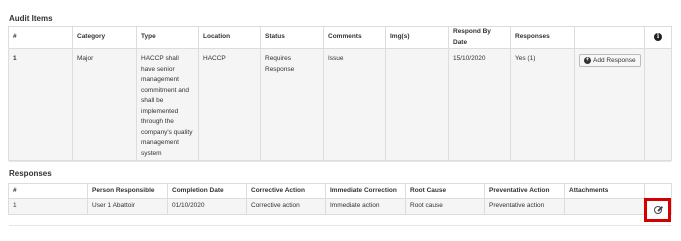 The width and height of the screenshot is (681, 241). I want to click on col-header-category: Category, so click(104, 37).